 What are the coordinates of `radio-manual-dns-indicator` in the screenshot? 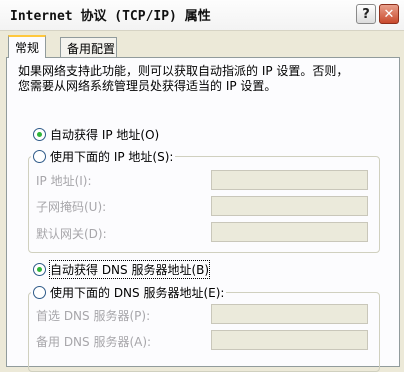 It's located at (39, 292).